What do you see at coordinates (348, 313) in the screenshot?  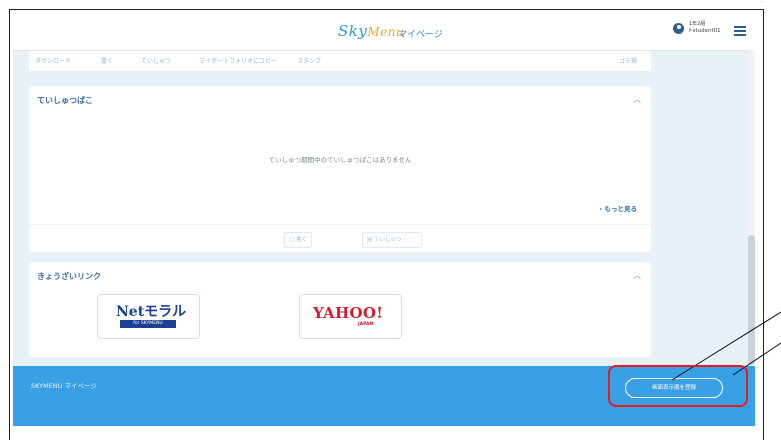 I see `yahoo-logo: YAHOO!` at bounding box center [348, 313].